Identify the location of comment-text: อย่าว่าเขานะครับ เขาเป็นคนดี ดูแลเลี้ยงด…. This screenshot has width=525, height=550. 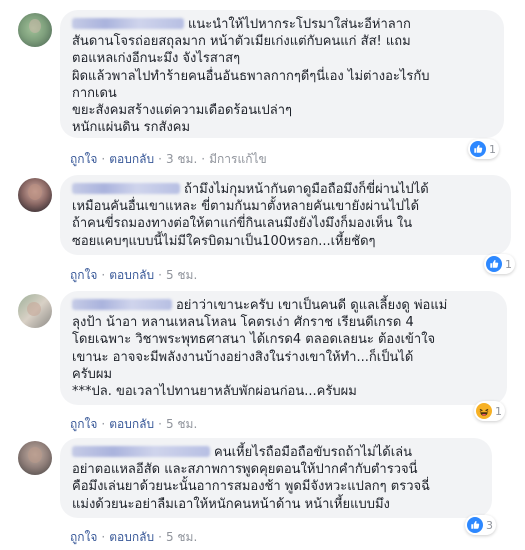
(260, 349).